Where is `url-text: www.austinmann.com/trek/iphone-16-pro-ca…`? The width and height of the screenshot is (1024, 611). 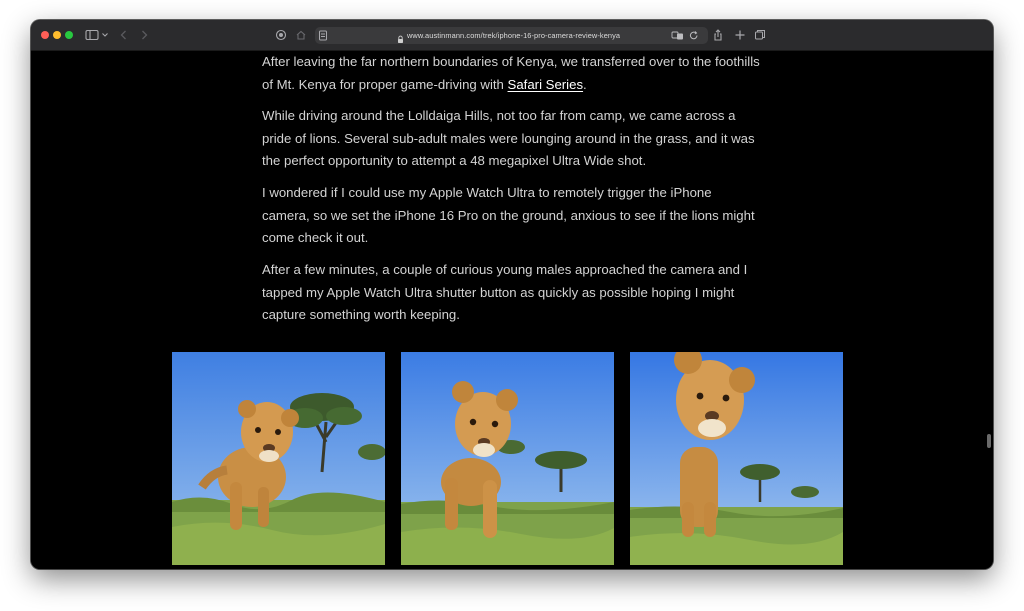 url-text: www.austinmann.com/trek/iphone-16-pro-ca… is located at coordinates (513, 35).